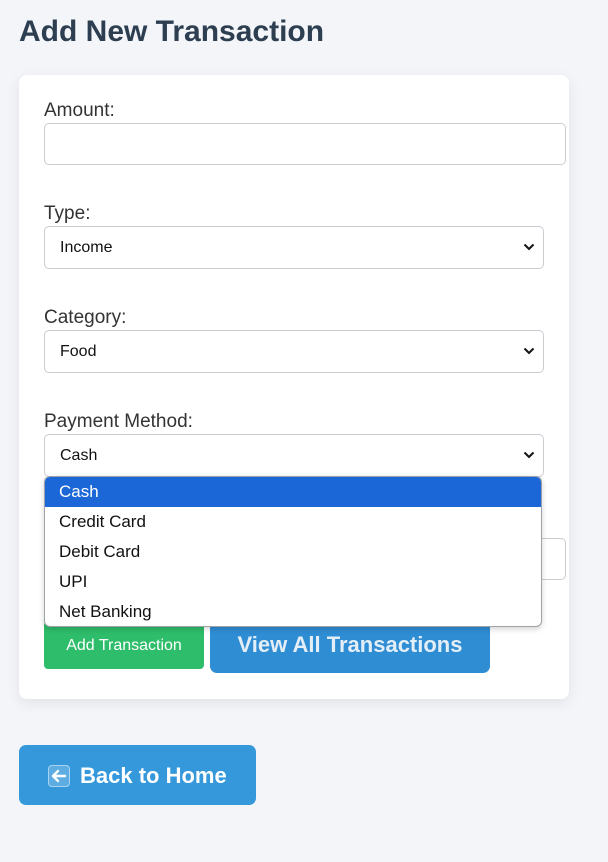 The width and height of the screenshot is (608, 862). What do you see at coordinates (293, 582) in the screenshot?
I see `dropdown-option-upi: UPI` at bounding box center [293, 582].